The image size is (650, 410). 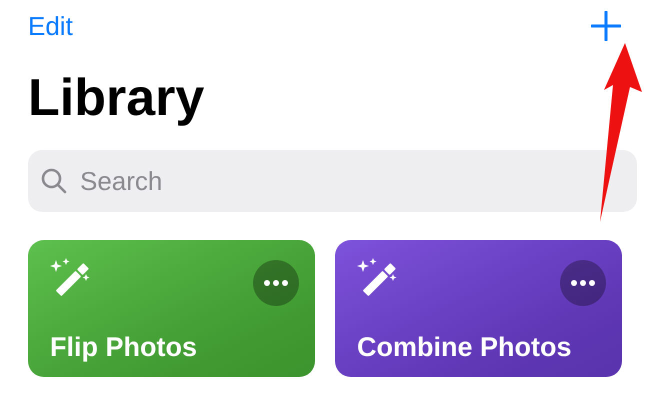 I want to click on edit-button: Edit, so click(x=50, y=26).